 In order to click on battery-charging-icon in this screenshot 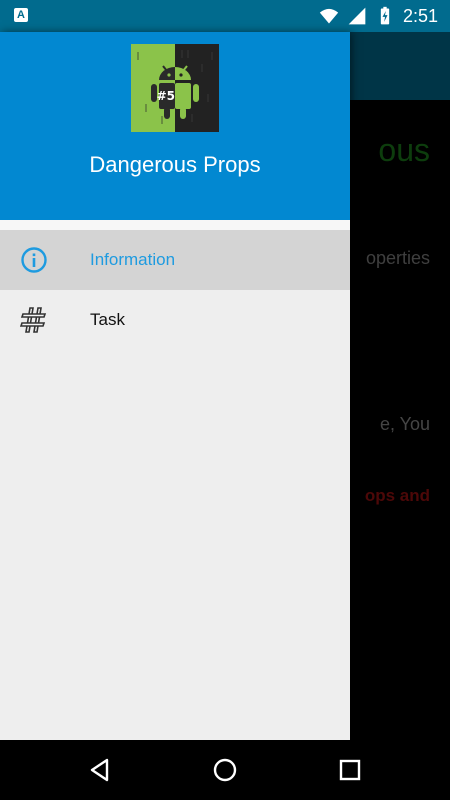, I will do `click(385, 15)`.